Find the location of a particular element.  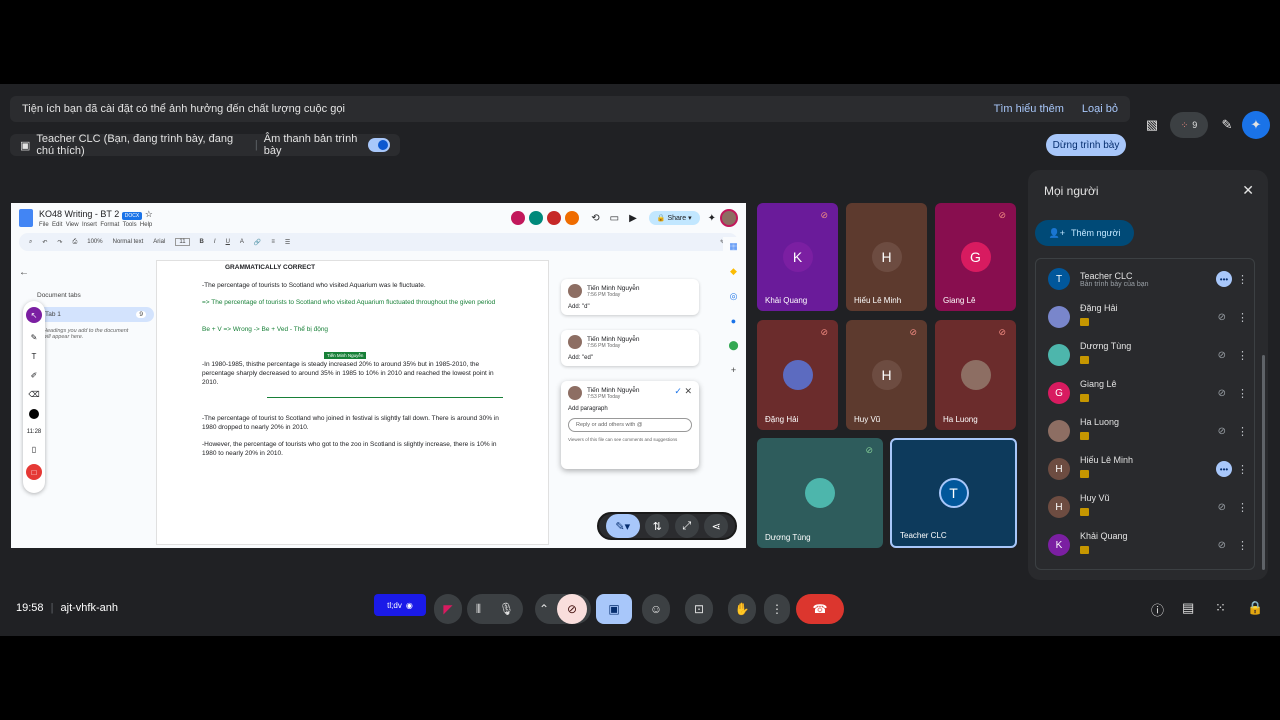

activities-icon: ⁙ is located at coordinates (1220, 608).